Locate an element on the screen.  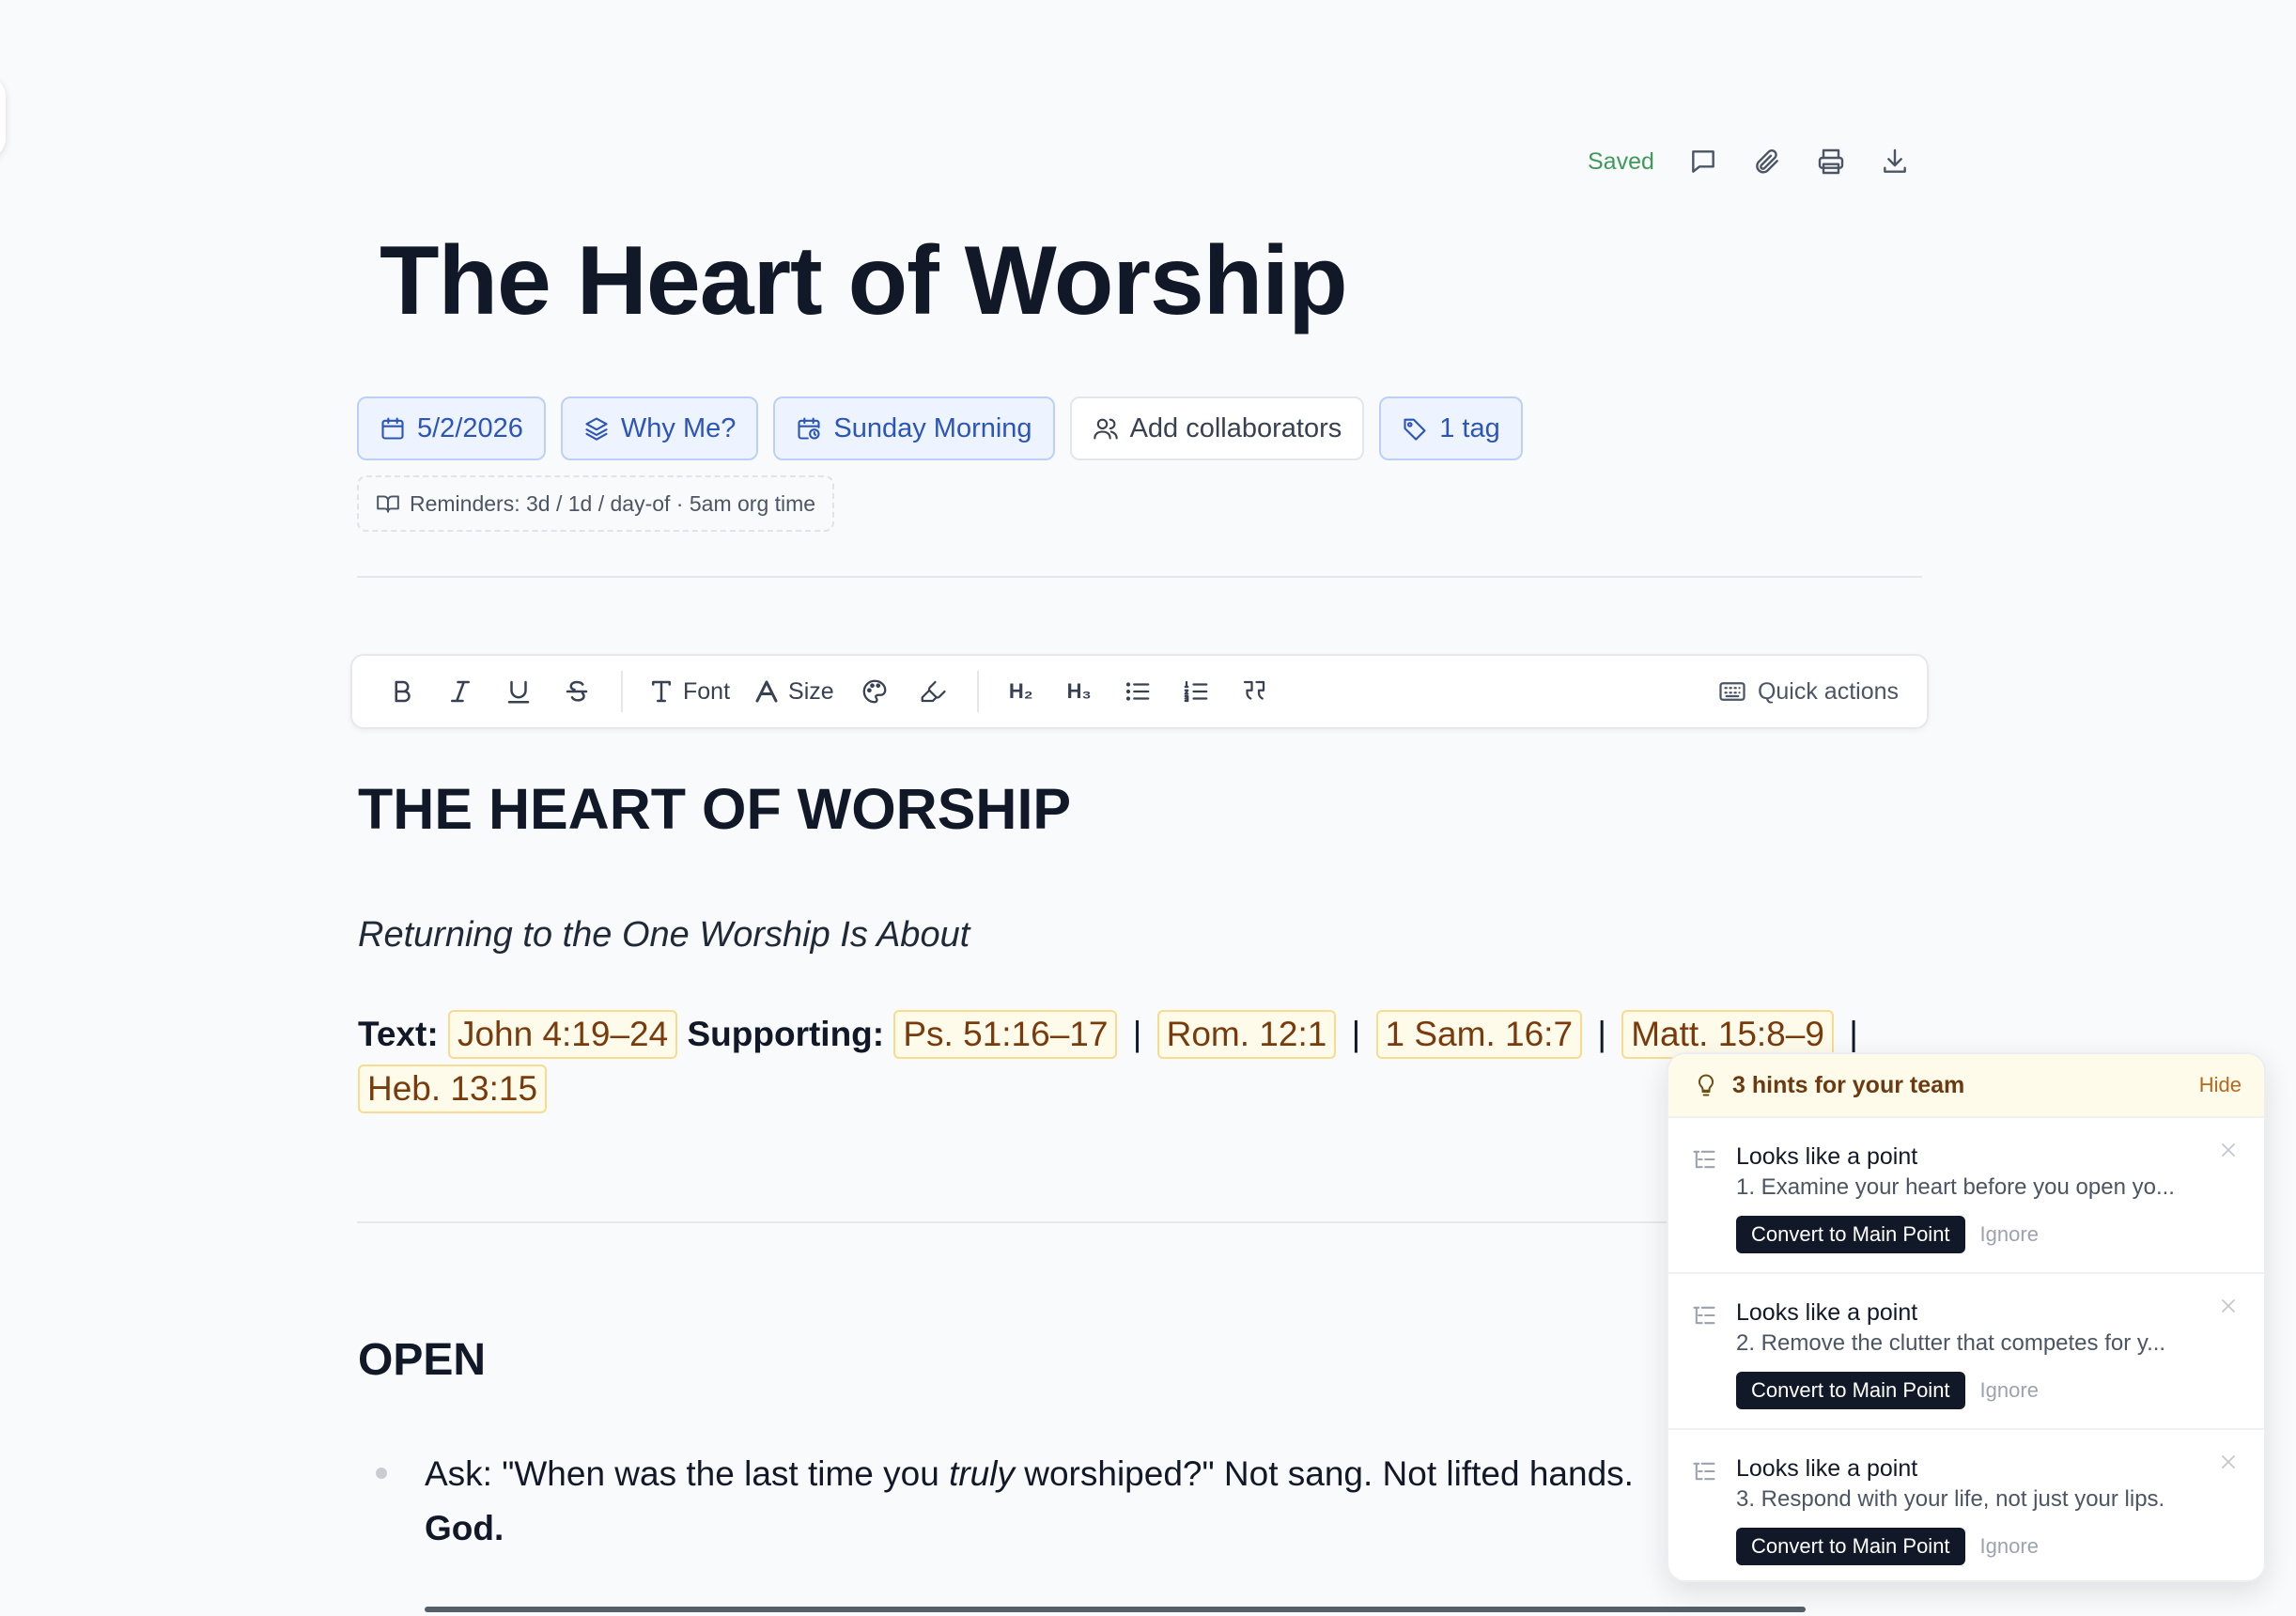
quick-actions-label: Quick actions is located at coordinates (1828, 691).